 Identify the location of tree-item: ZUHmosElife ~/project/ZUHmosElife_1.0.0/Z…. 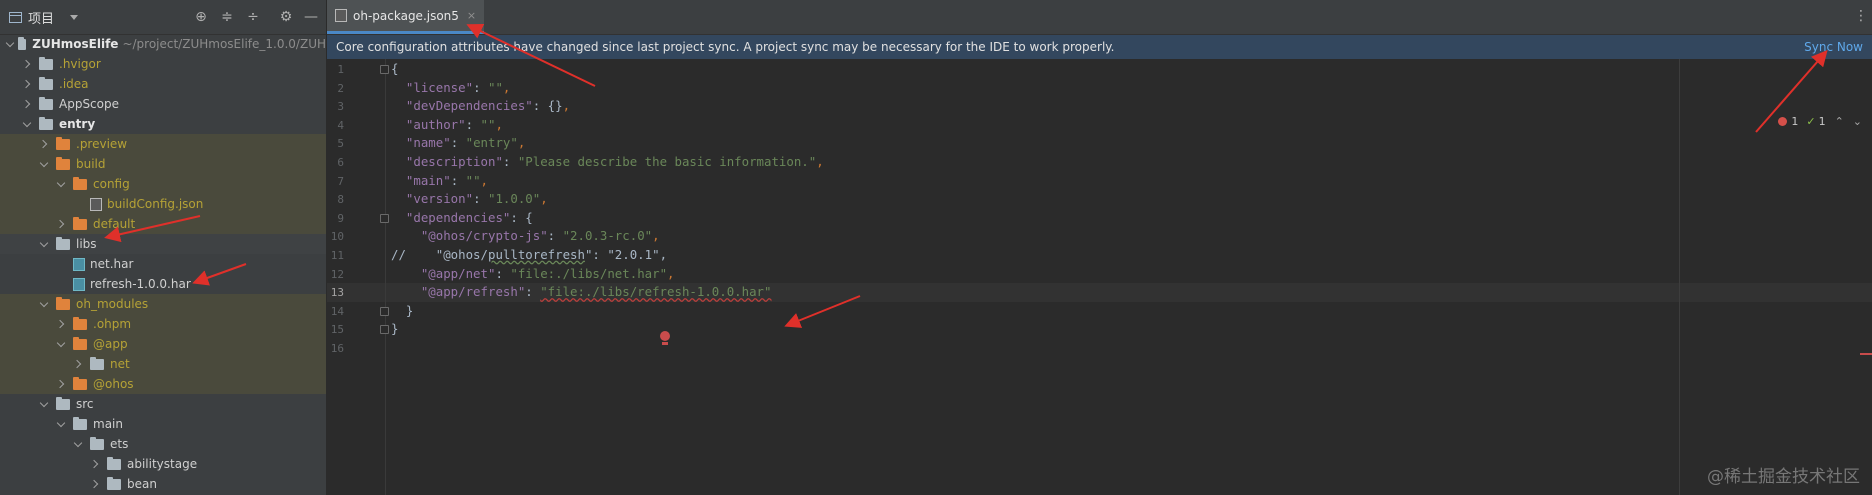
(163, 44).